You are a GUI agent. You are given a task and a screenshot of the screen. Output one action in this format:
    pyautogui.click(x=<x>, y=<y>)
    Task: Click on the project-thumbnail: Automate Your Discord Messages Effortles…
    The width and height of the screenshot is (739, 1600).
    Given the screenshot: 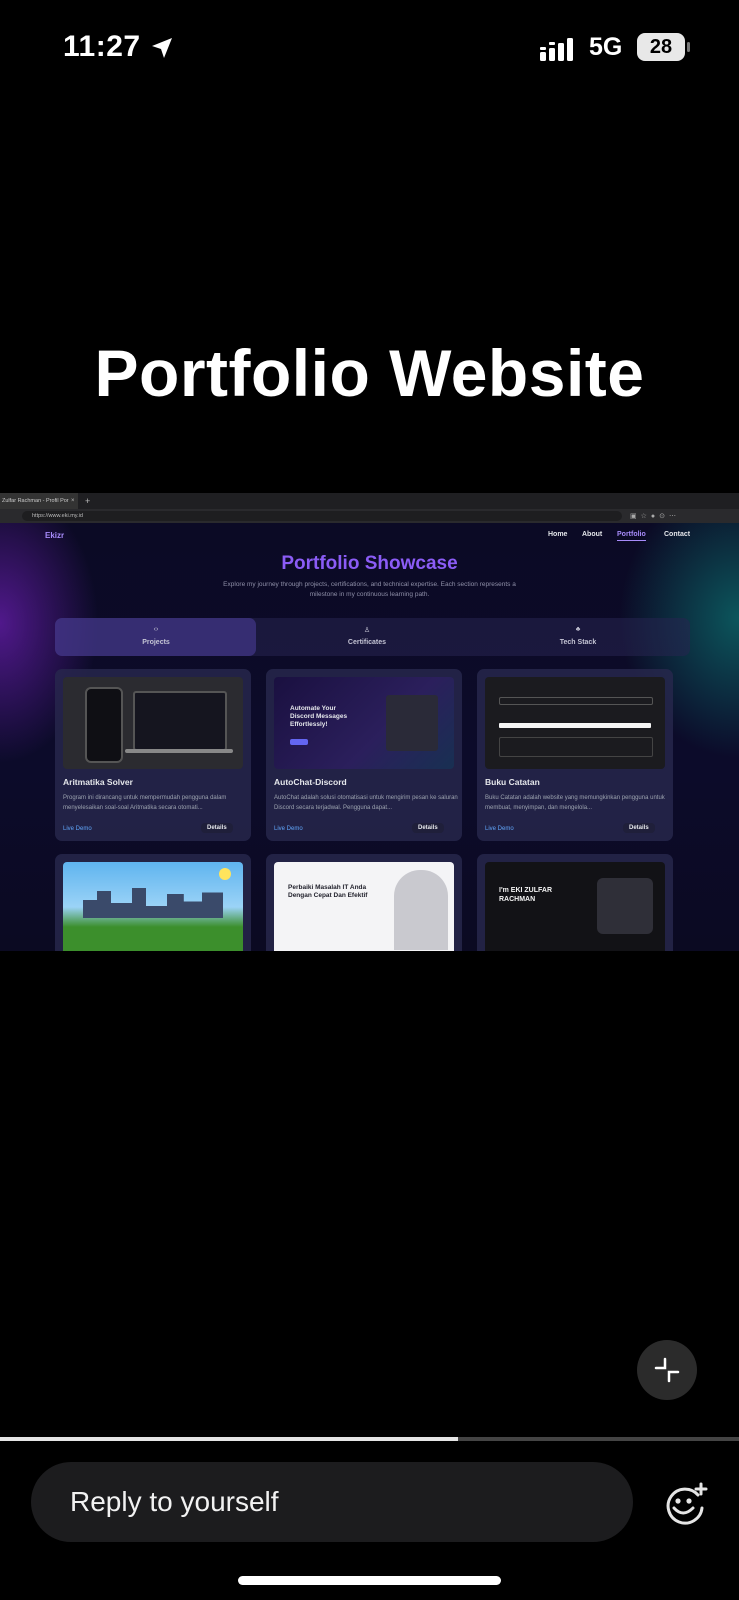 What is the action you would take?
    pyautogui.click(x=364, y=723)
    